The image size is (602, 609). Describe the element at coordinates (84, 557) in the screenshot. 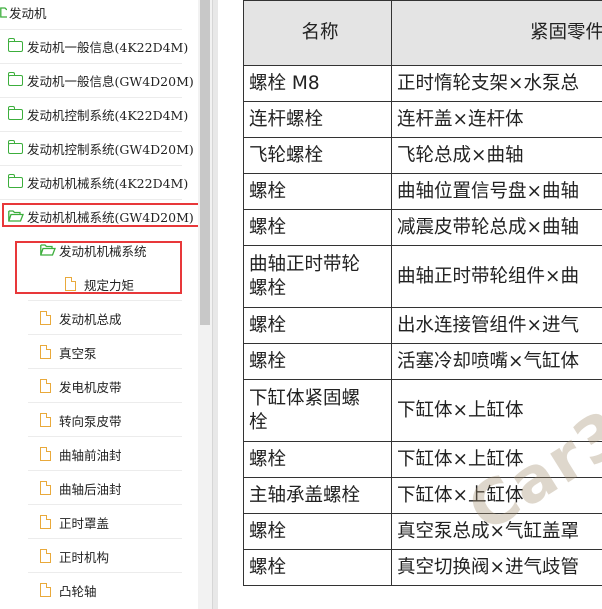

I see `tree-doc-label: 正时机构` at that location.